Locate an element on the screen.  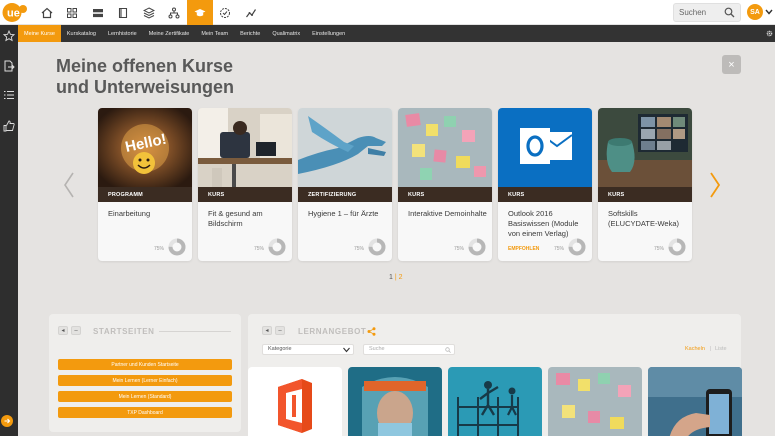
star-icon is located at coordinates (9, 36).